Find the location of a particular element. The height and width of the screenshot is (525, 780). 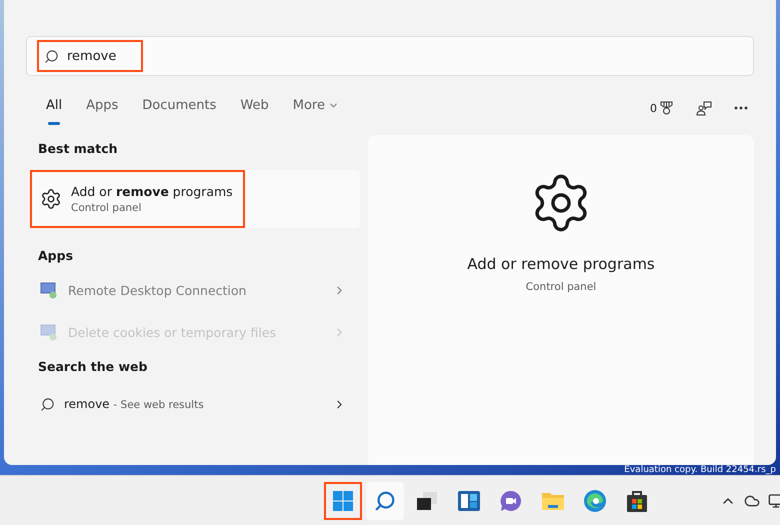

app-result: Remote Desktop Connection is located at coordinates (193, 290).